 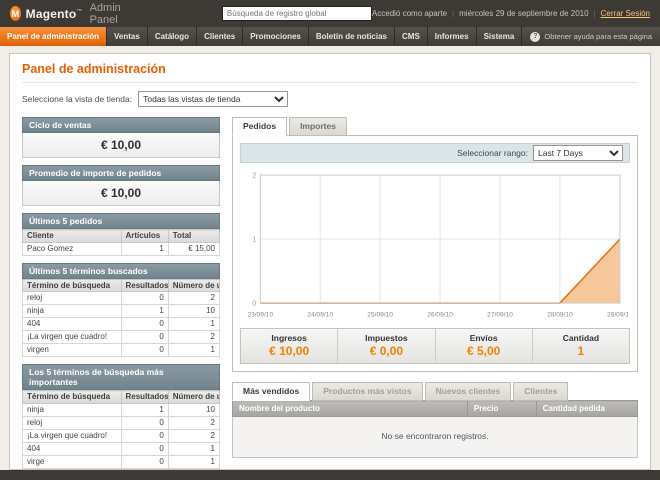 I want to click on stat-label: Ingresos, so click(x=289, y=338).